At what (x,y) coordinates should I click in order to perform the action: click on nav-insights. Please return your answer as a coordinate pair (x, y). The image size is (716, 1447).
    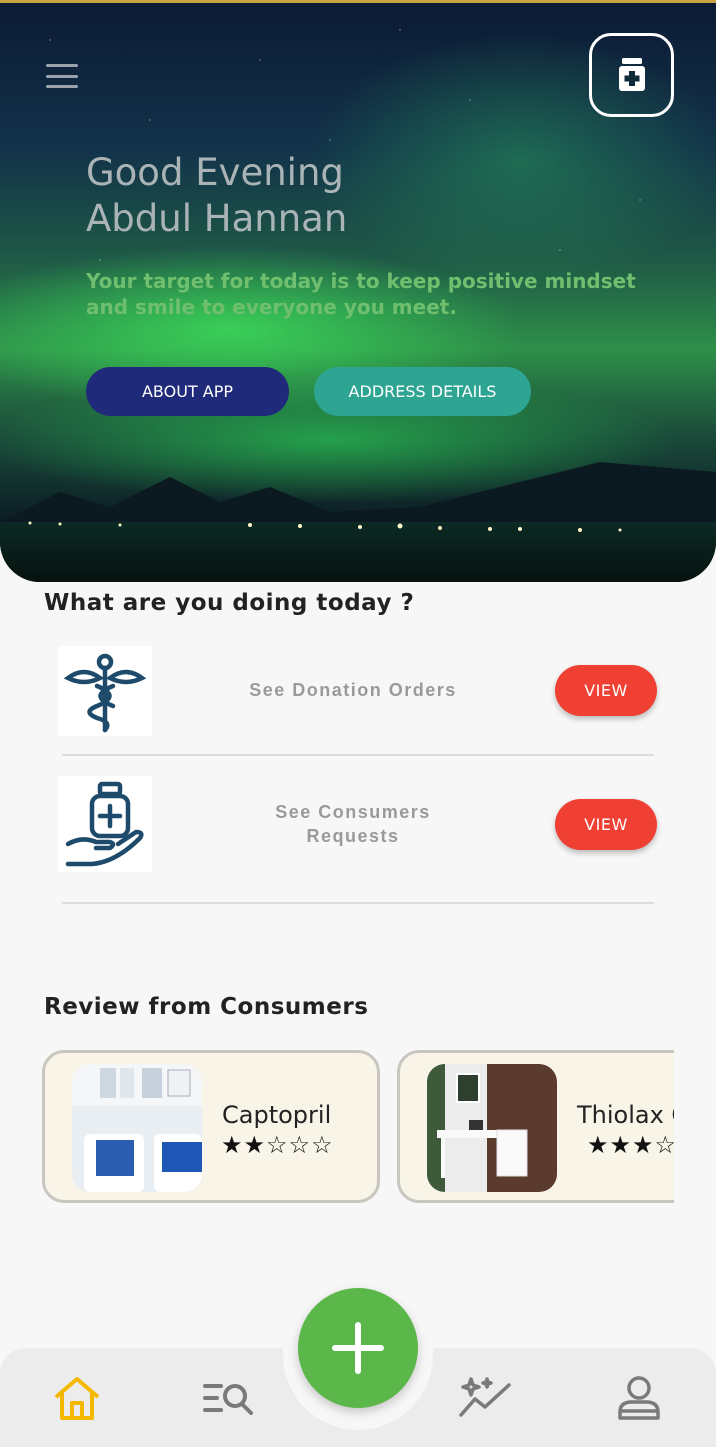
    Looking at the image, I should click on (485, 1398).